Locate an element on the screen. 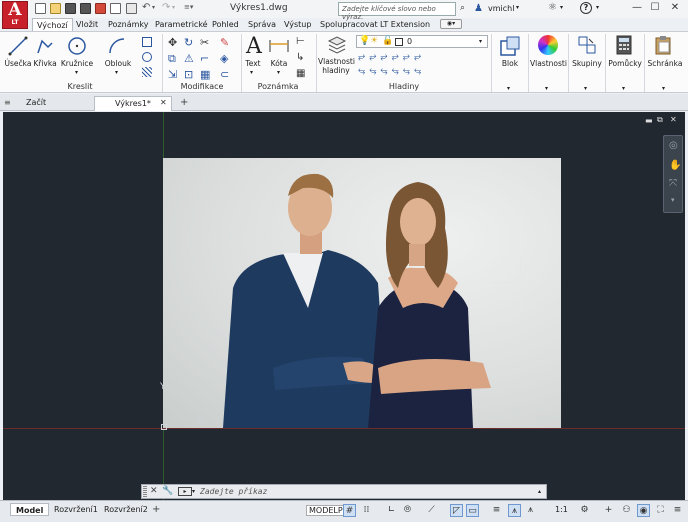 The height and width of the screenshot is (522, 688). layout-tab-model: Model is located at coordinates (30, 509).